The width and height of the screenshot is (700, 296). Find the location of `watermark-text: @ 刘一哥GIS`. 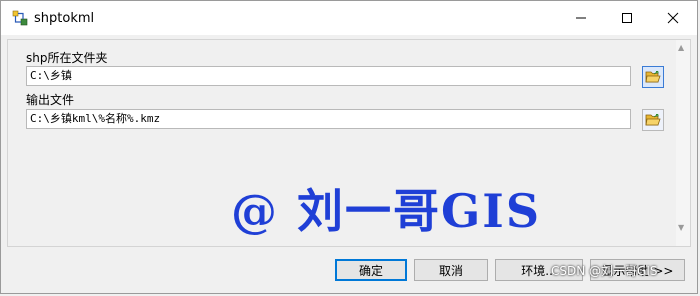

watermark-text: @ 刘一哥GIS is located at coordinates (386, 211).